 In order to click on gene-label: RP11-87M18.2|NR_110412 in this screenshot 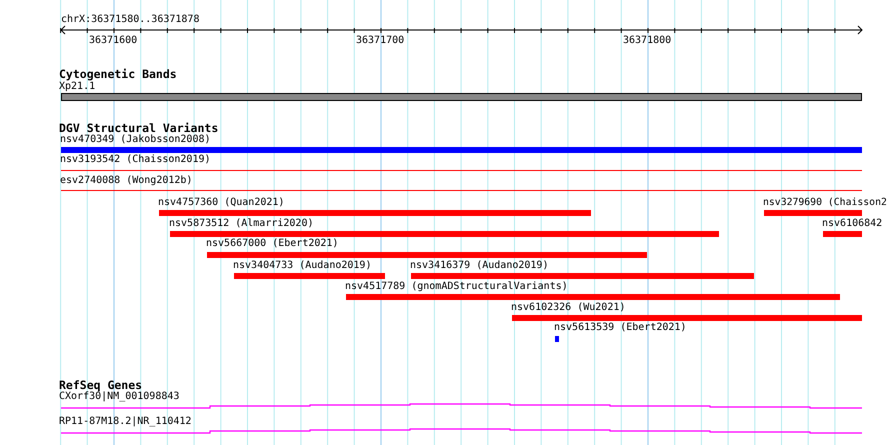, I will do `click(125, 422)`.